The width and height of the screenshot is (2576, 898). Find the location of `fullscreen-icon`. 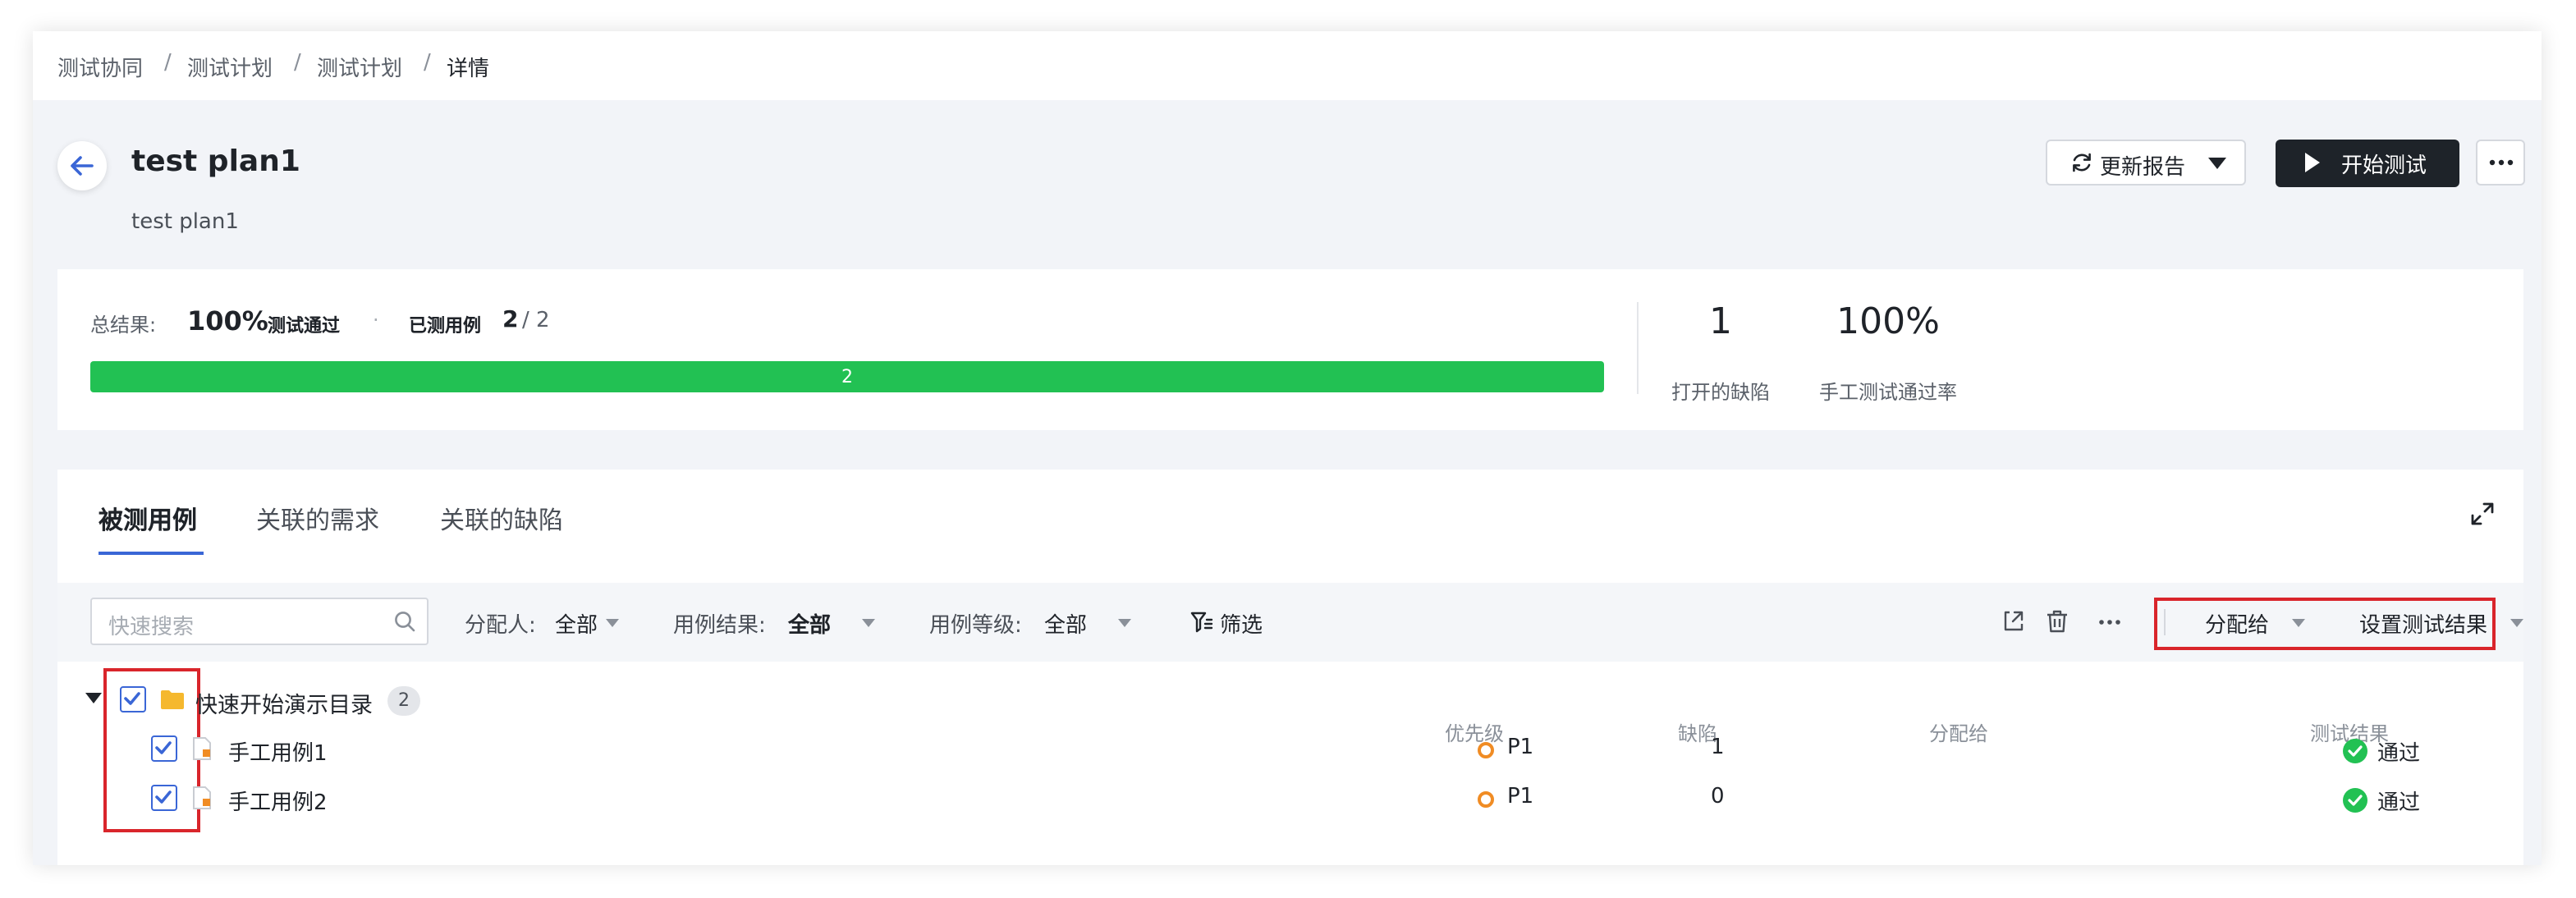

fullscreen-icon is located at coordinates (2482, 513).